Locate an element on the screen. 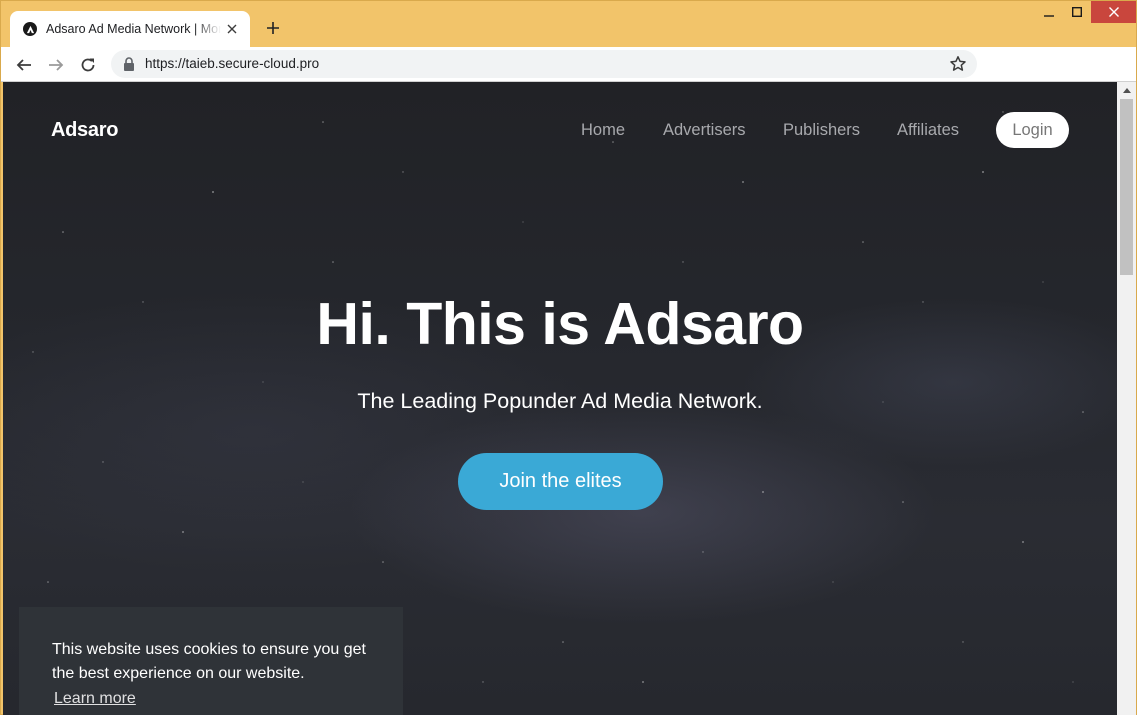 The width and height of the screenshot is (1137, 715). maximize-button is located at coordinates (1077, 12).